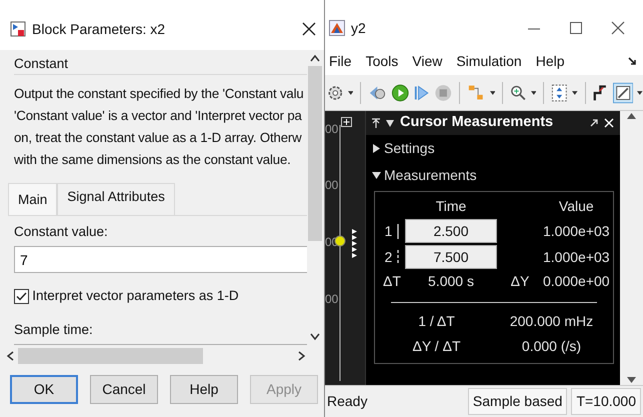  I want to click on tab: Signal Attributes, so click(116, 198).